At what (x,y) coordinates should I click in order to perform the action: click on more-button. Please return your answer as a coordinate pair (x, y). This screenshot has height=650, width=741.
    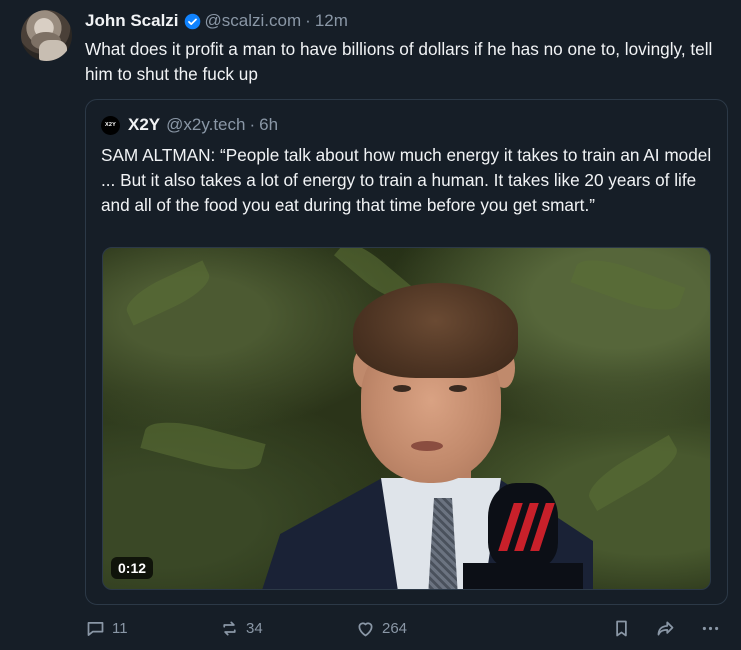
    Looking at the image, I should click on (713, 628).